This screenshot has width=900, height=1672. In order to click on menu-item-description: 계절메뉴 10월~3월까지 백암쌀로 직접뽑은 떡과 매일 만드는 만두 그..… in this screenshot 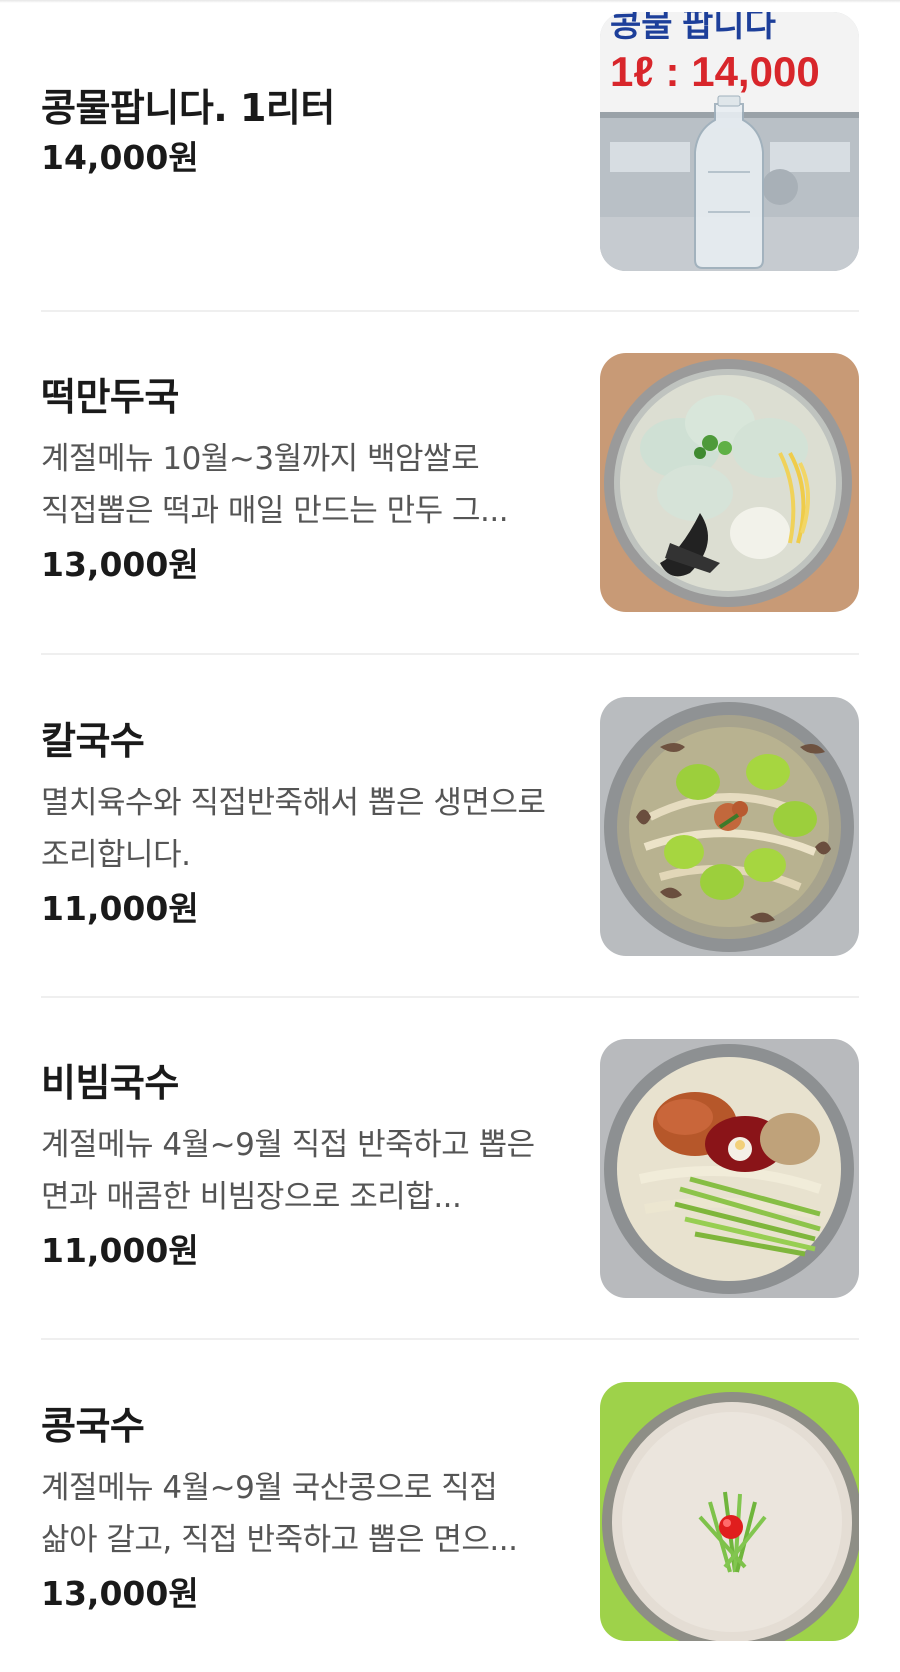, I will do `click(275, 485)`.